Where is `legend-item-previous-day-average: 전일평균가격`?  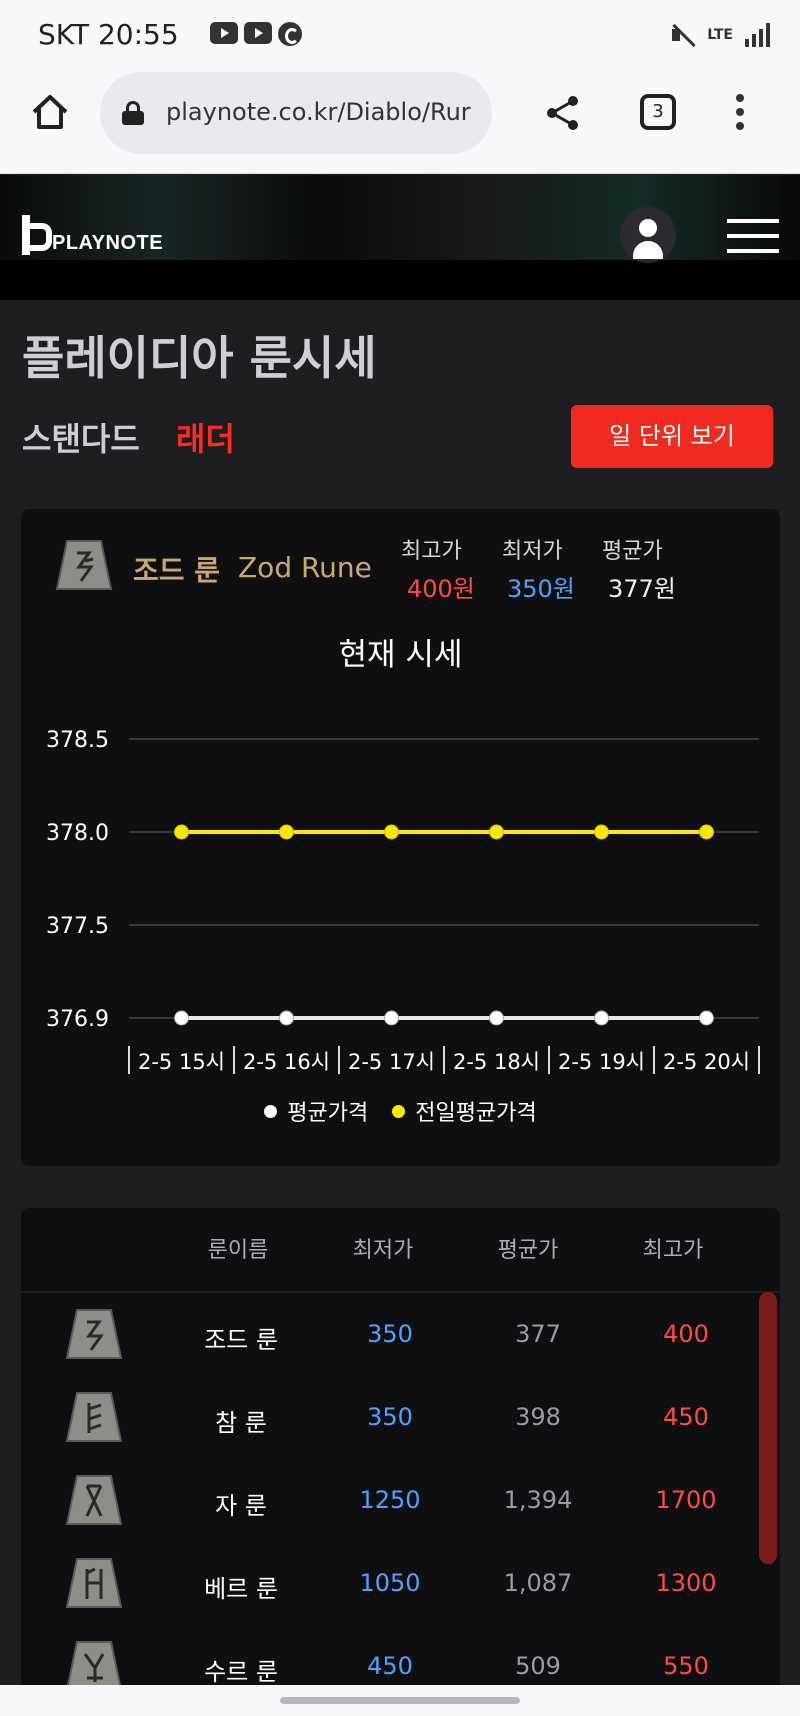 legend-item-previous-day-average: 전일평균가격 is located at coordinates (464, 1111).